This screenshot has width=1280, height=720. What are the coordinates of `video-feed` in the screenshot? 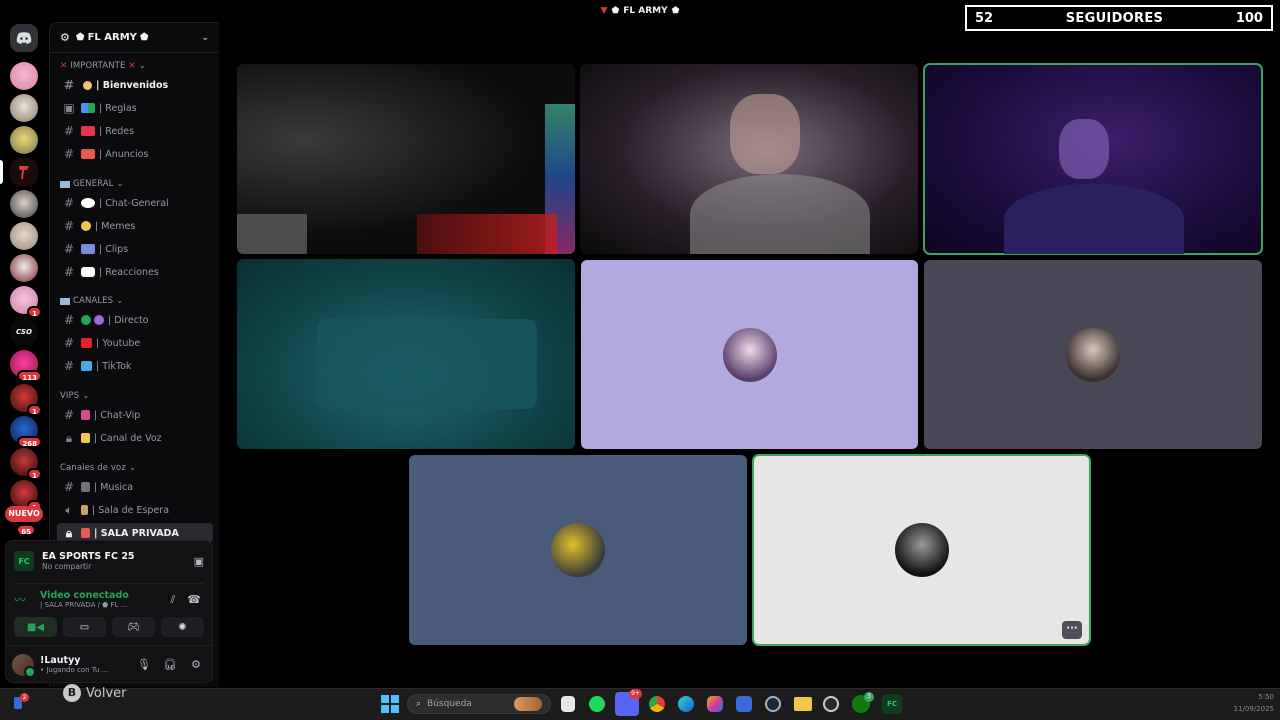 It's located at (1084, 149).